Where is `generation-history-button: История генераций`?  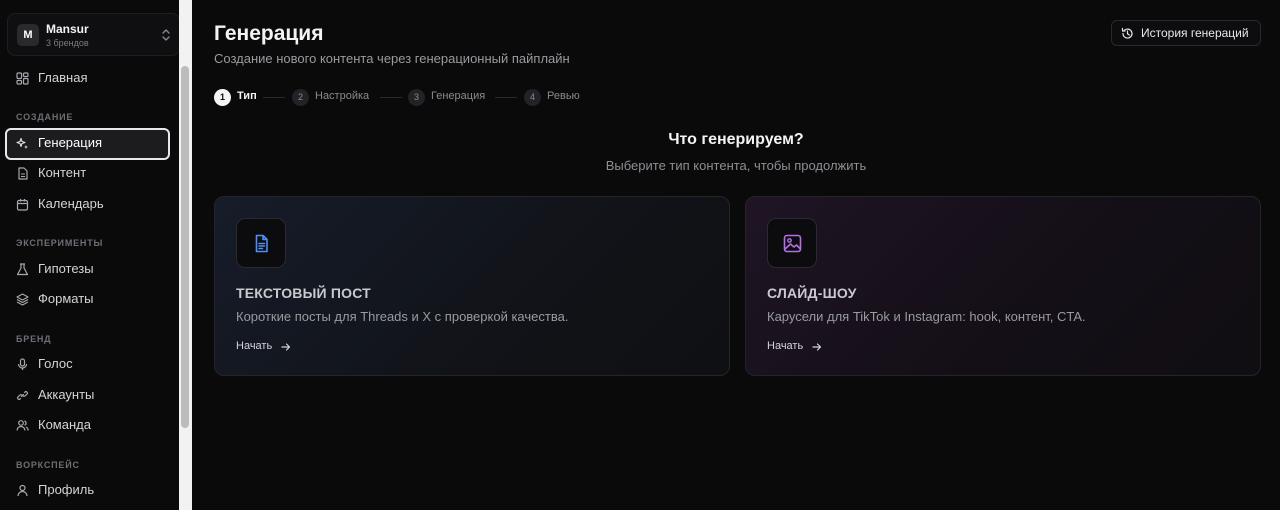 generation-history-button: История генераций is located at coordinates (1186, 33).